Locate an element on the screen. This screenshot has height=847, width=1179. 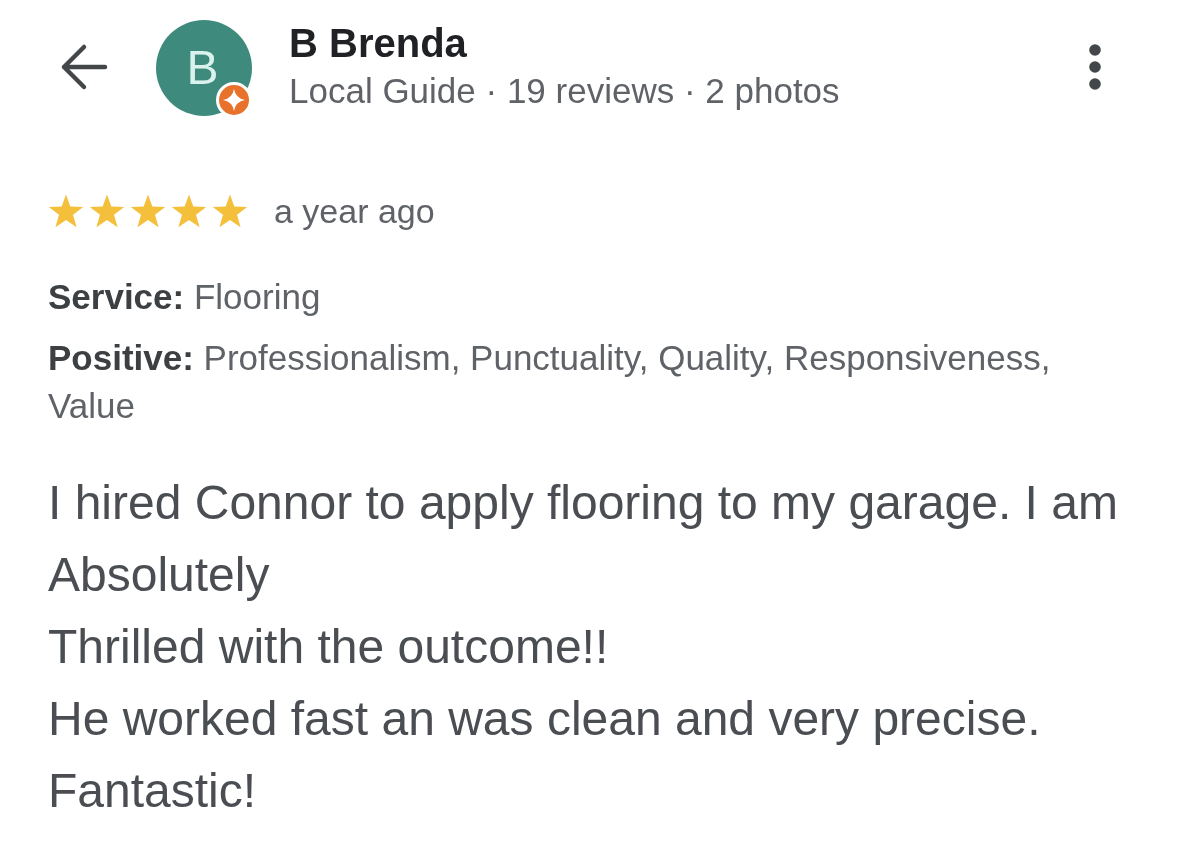
more-button is located at coordinates (1095, 67).